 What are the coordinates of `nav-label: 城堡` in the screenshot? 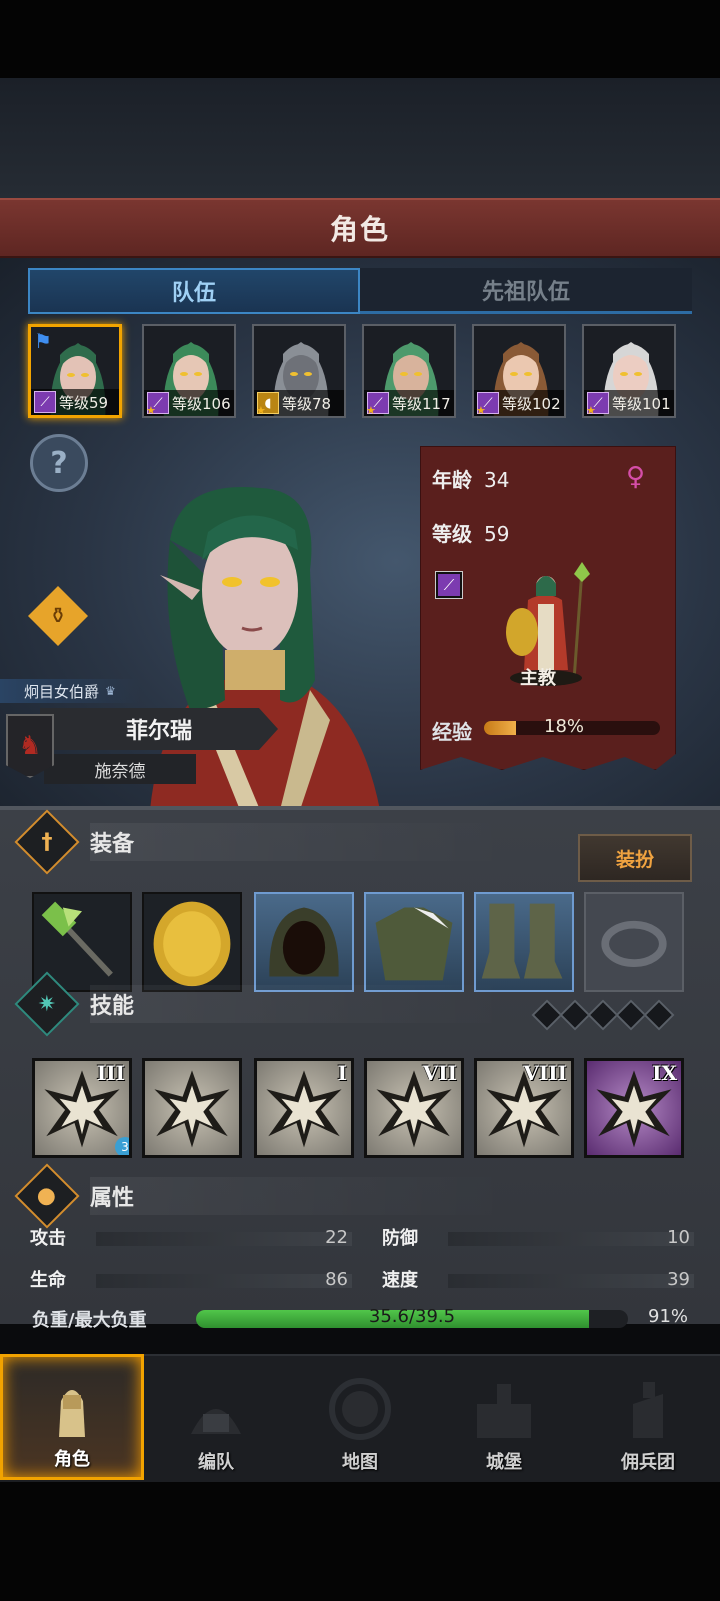 It's located at (504, 1462).